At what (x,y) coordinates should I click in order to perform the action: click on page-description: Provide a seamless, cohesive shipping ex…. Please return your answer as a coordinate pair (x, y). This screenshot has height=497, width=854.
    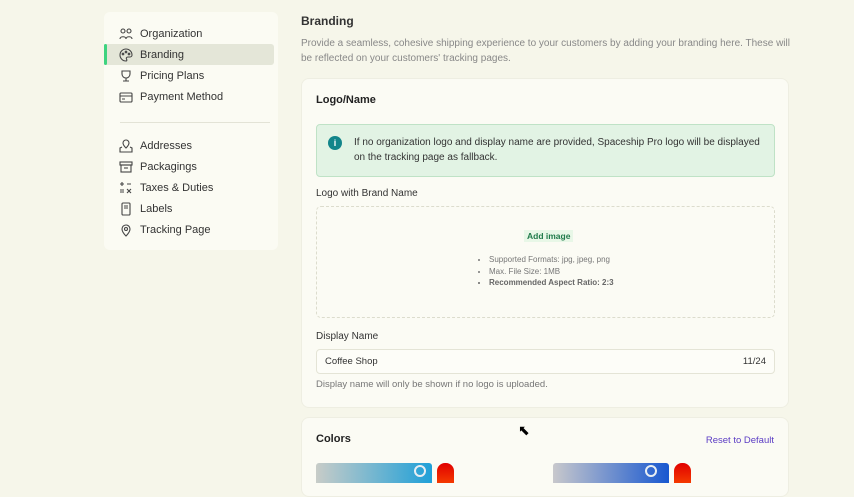
    Looking at the image, I should click on (545, 51).